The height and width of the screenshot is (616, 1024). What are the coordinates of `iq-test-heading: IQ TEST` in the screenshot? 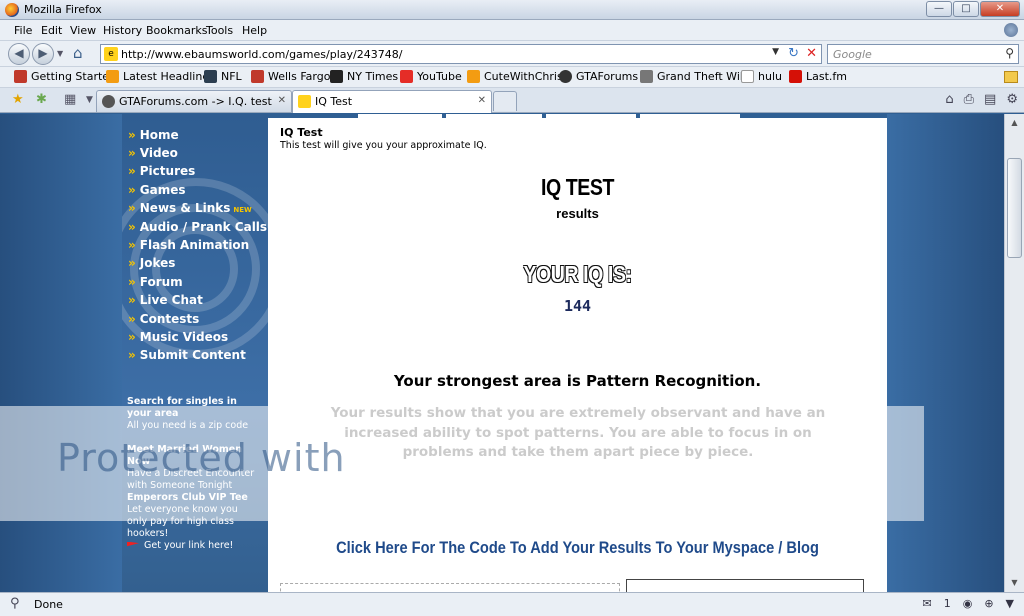 It's located at (577, 187).